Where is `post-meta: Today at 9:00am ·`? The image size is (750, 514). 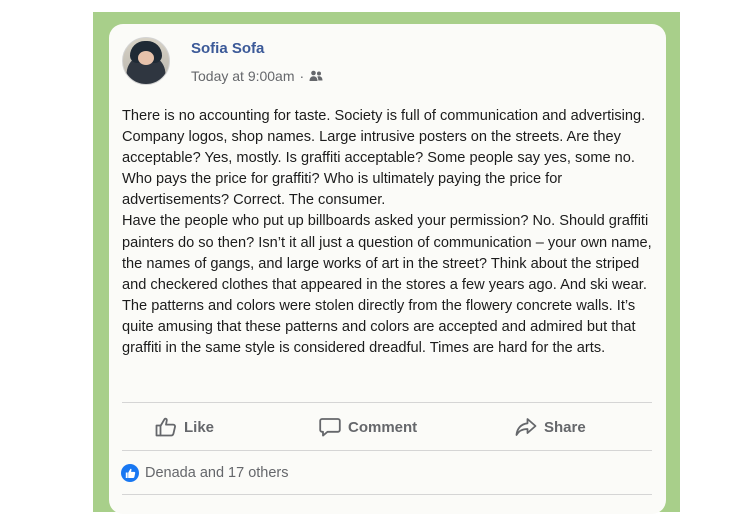 post-meta: Today at 9:00am · is located at coordinates (257, 76).